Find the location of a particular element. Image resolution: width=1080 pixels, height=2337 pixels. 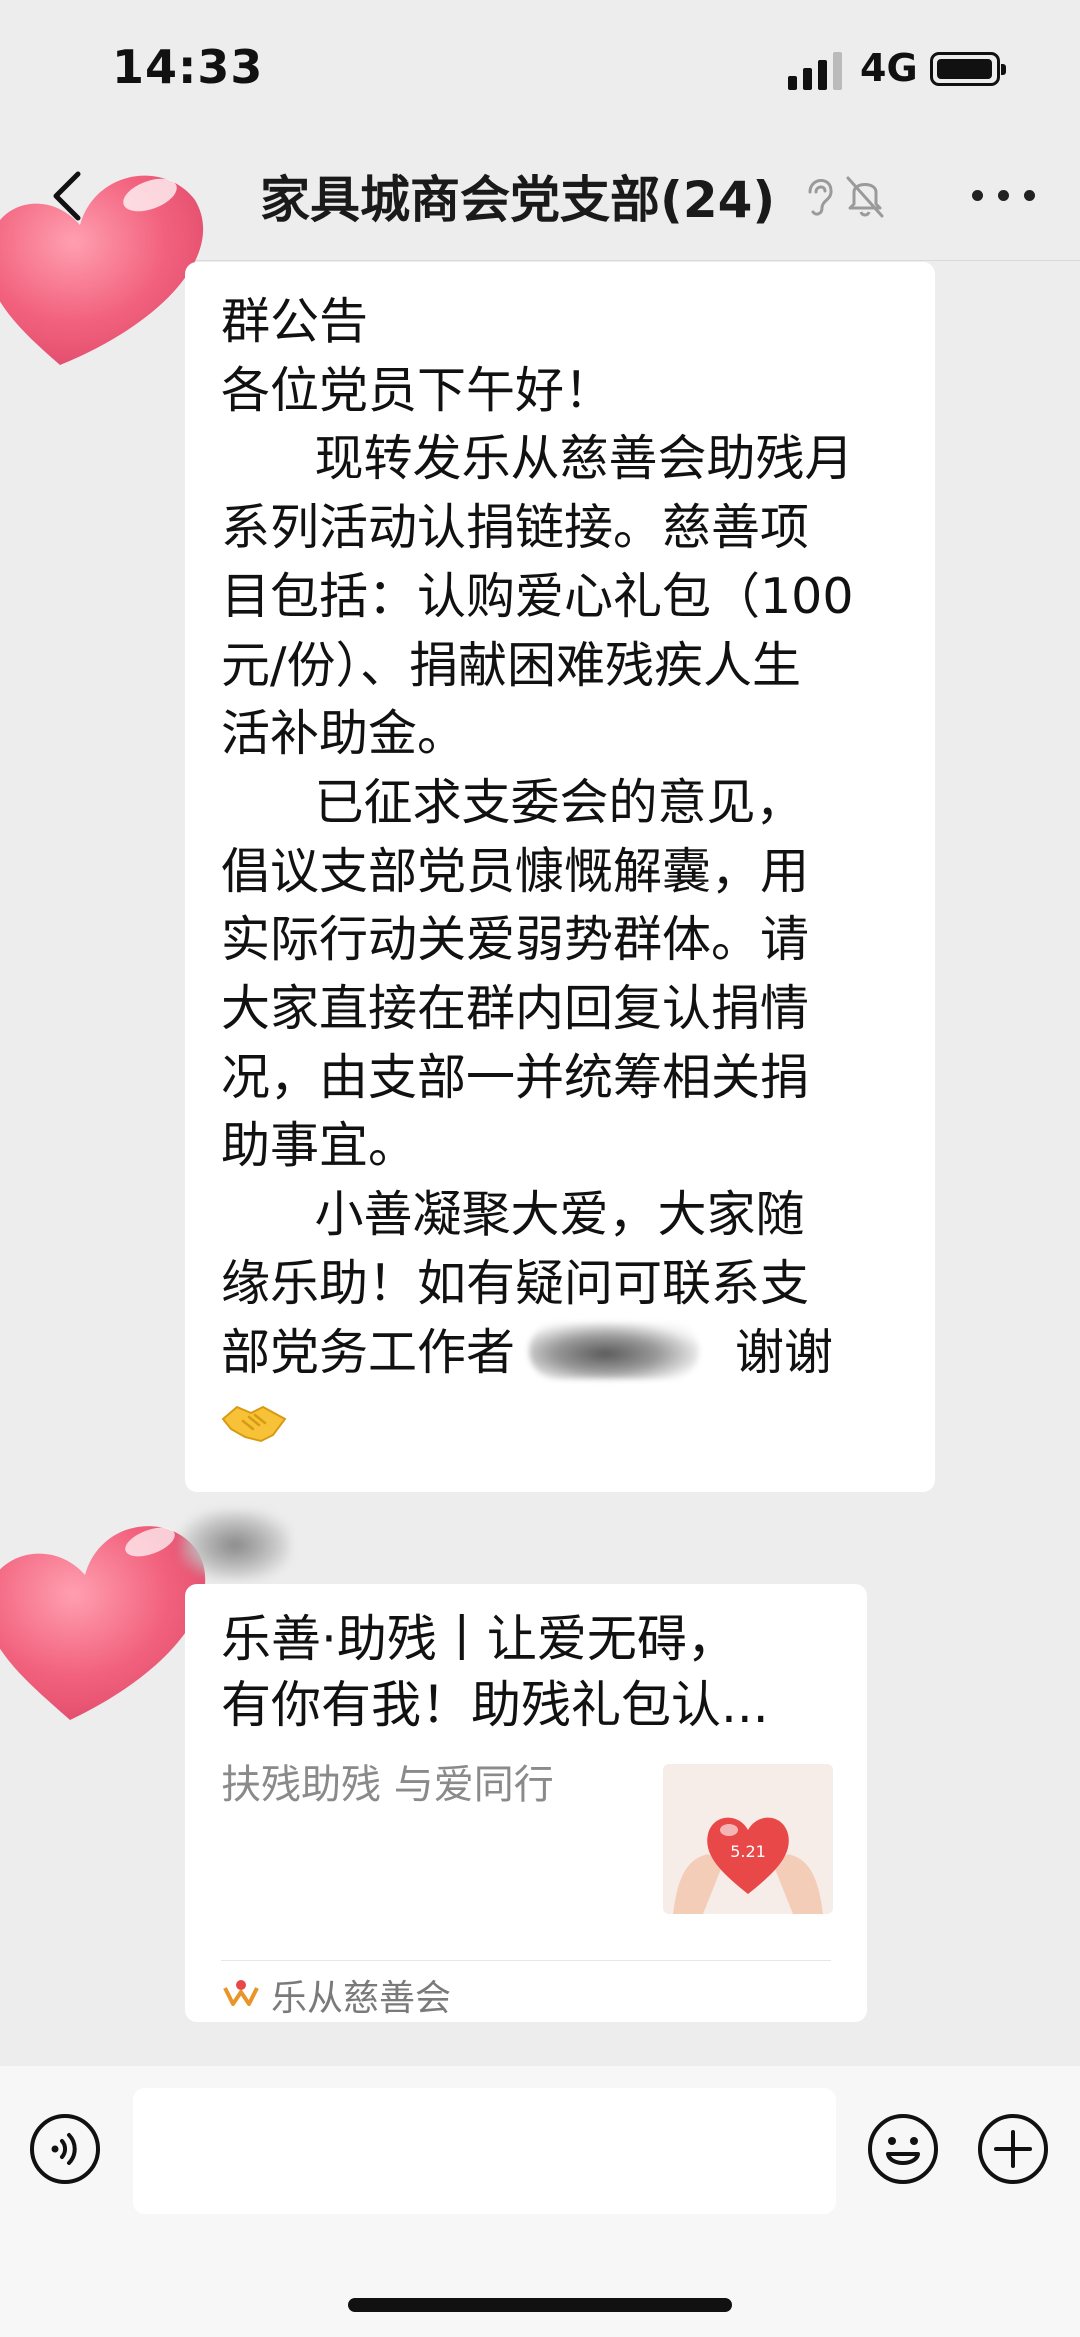

notice-line: 况，由支部一并统筹相关捐 is located at coordinates (515, 1077).